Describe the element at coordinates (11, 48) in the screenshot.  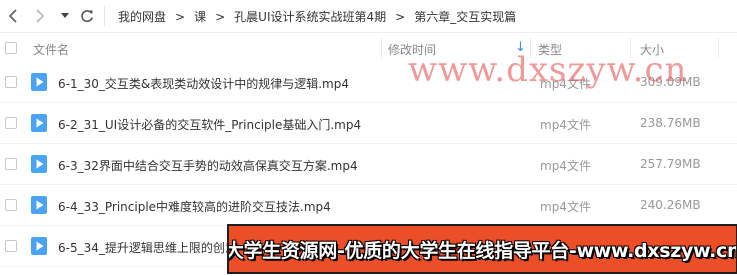
I see `select-all-checkbox` at that location.